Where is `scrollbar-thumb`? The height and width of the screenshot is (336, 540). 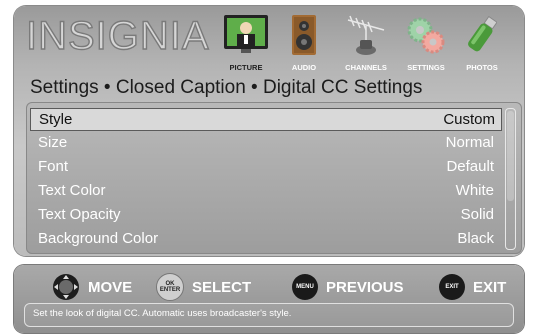 scrollbar-thumb is located at coordinates (510, 156).